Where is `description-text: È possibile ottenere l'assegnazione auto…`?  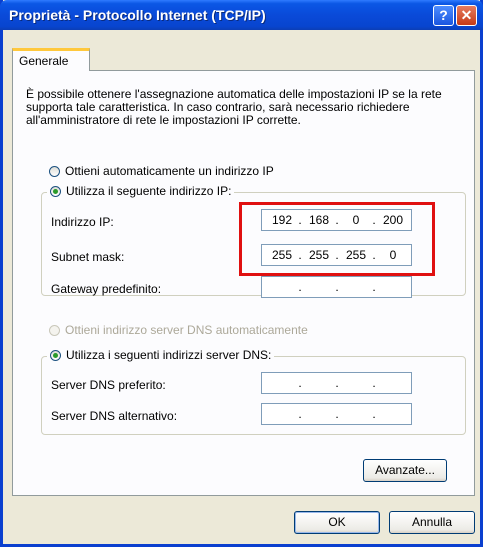
description-text: È possibile ottenere l'assegnazione auto… is located at coordinates (234, 107).